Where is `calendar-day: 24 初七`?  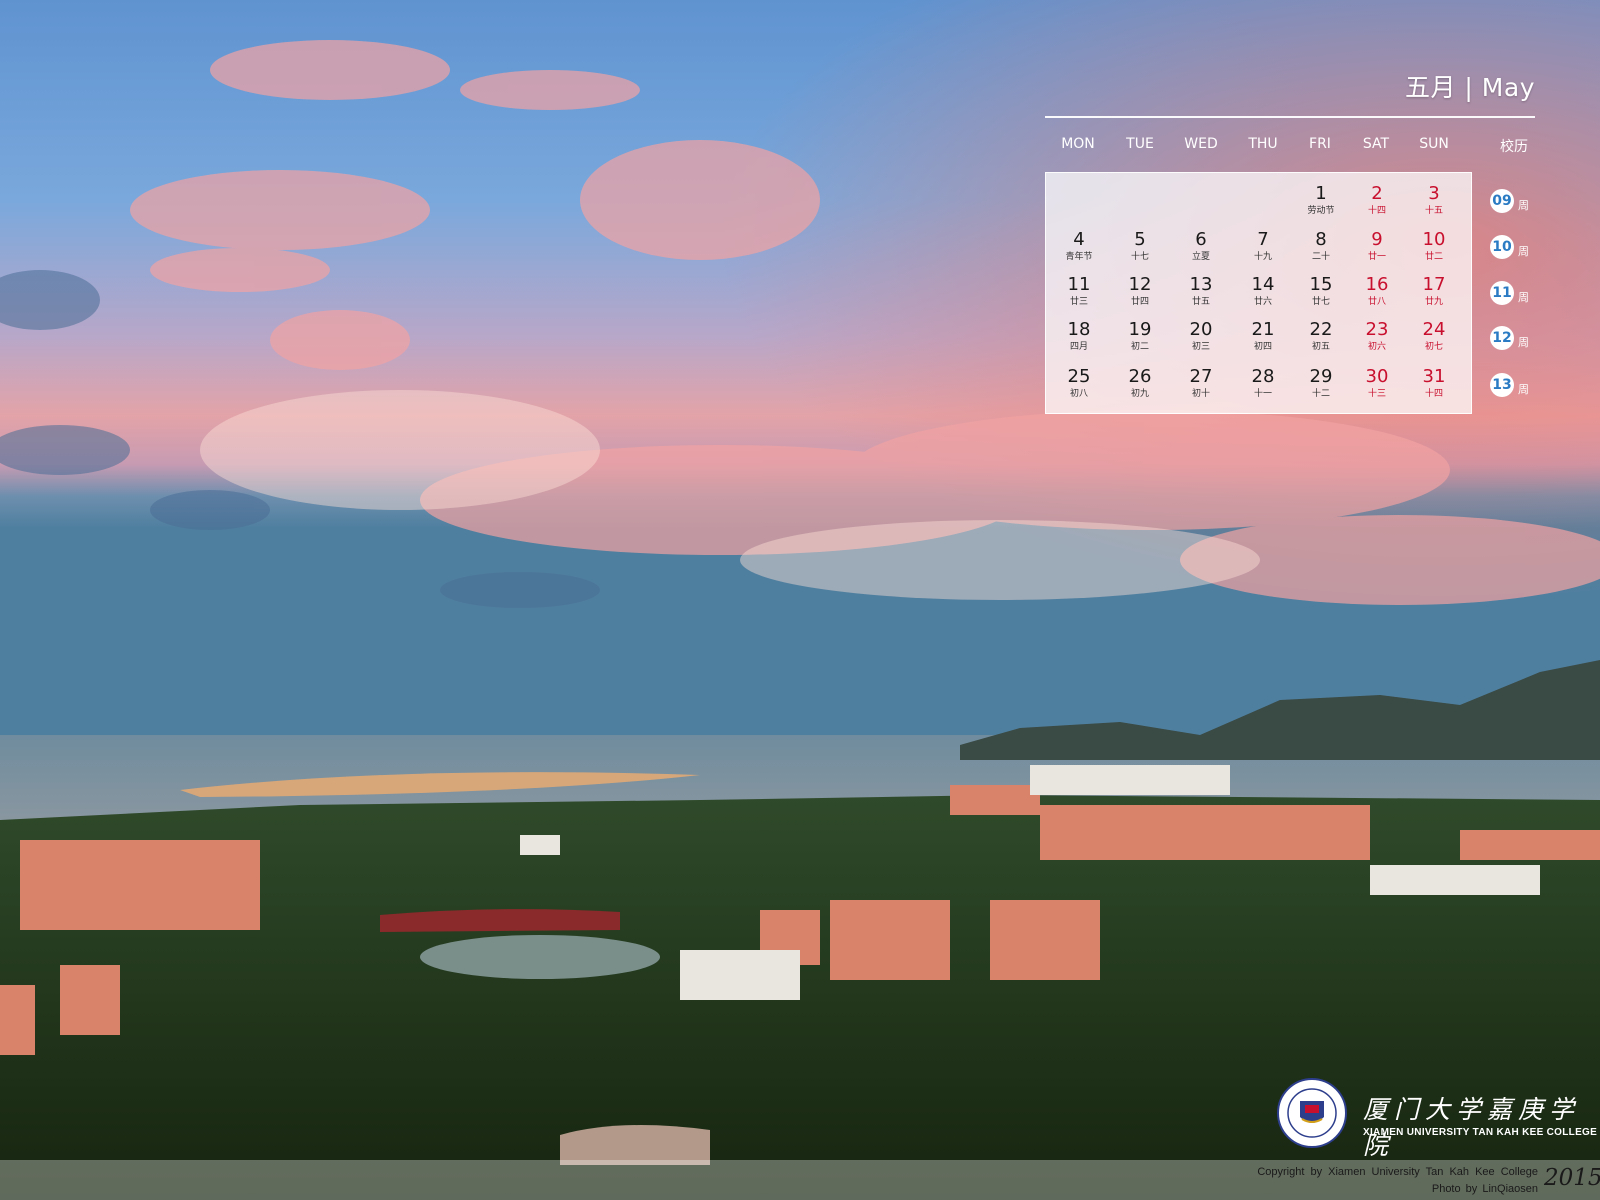
calendar-day: 24 初七 is located at coordinates (1434, 336).